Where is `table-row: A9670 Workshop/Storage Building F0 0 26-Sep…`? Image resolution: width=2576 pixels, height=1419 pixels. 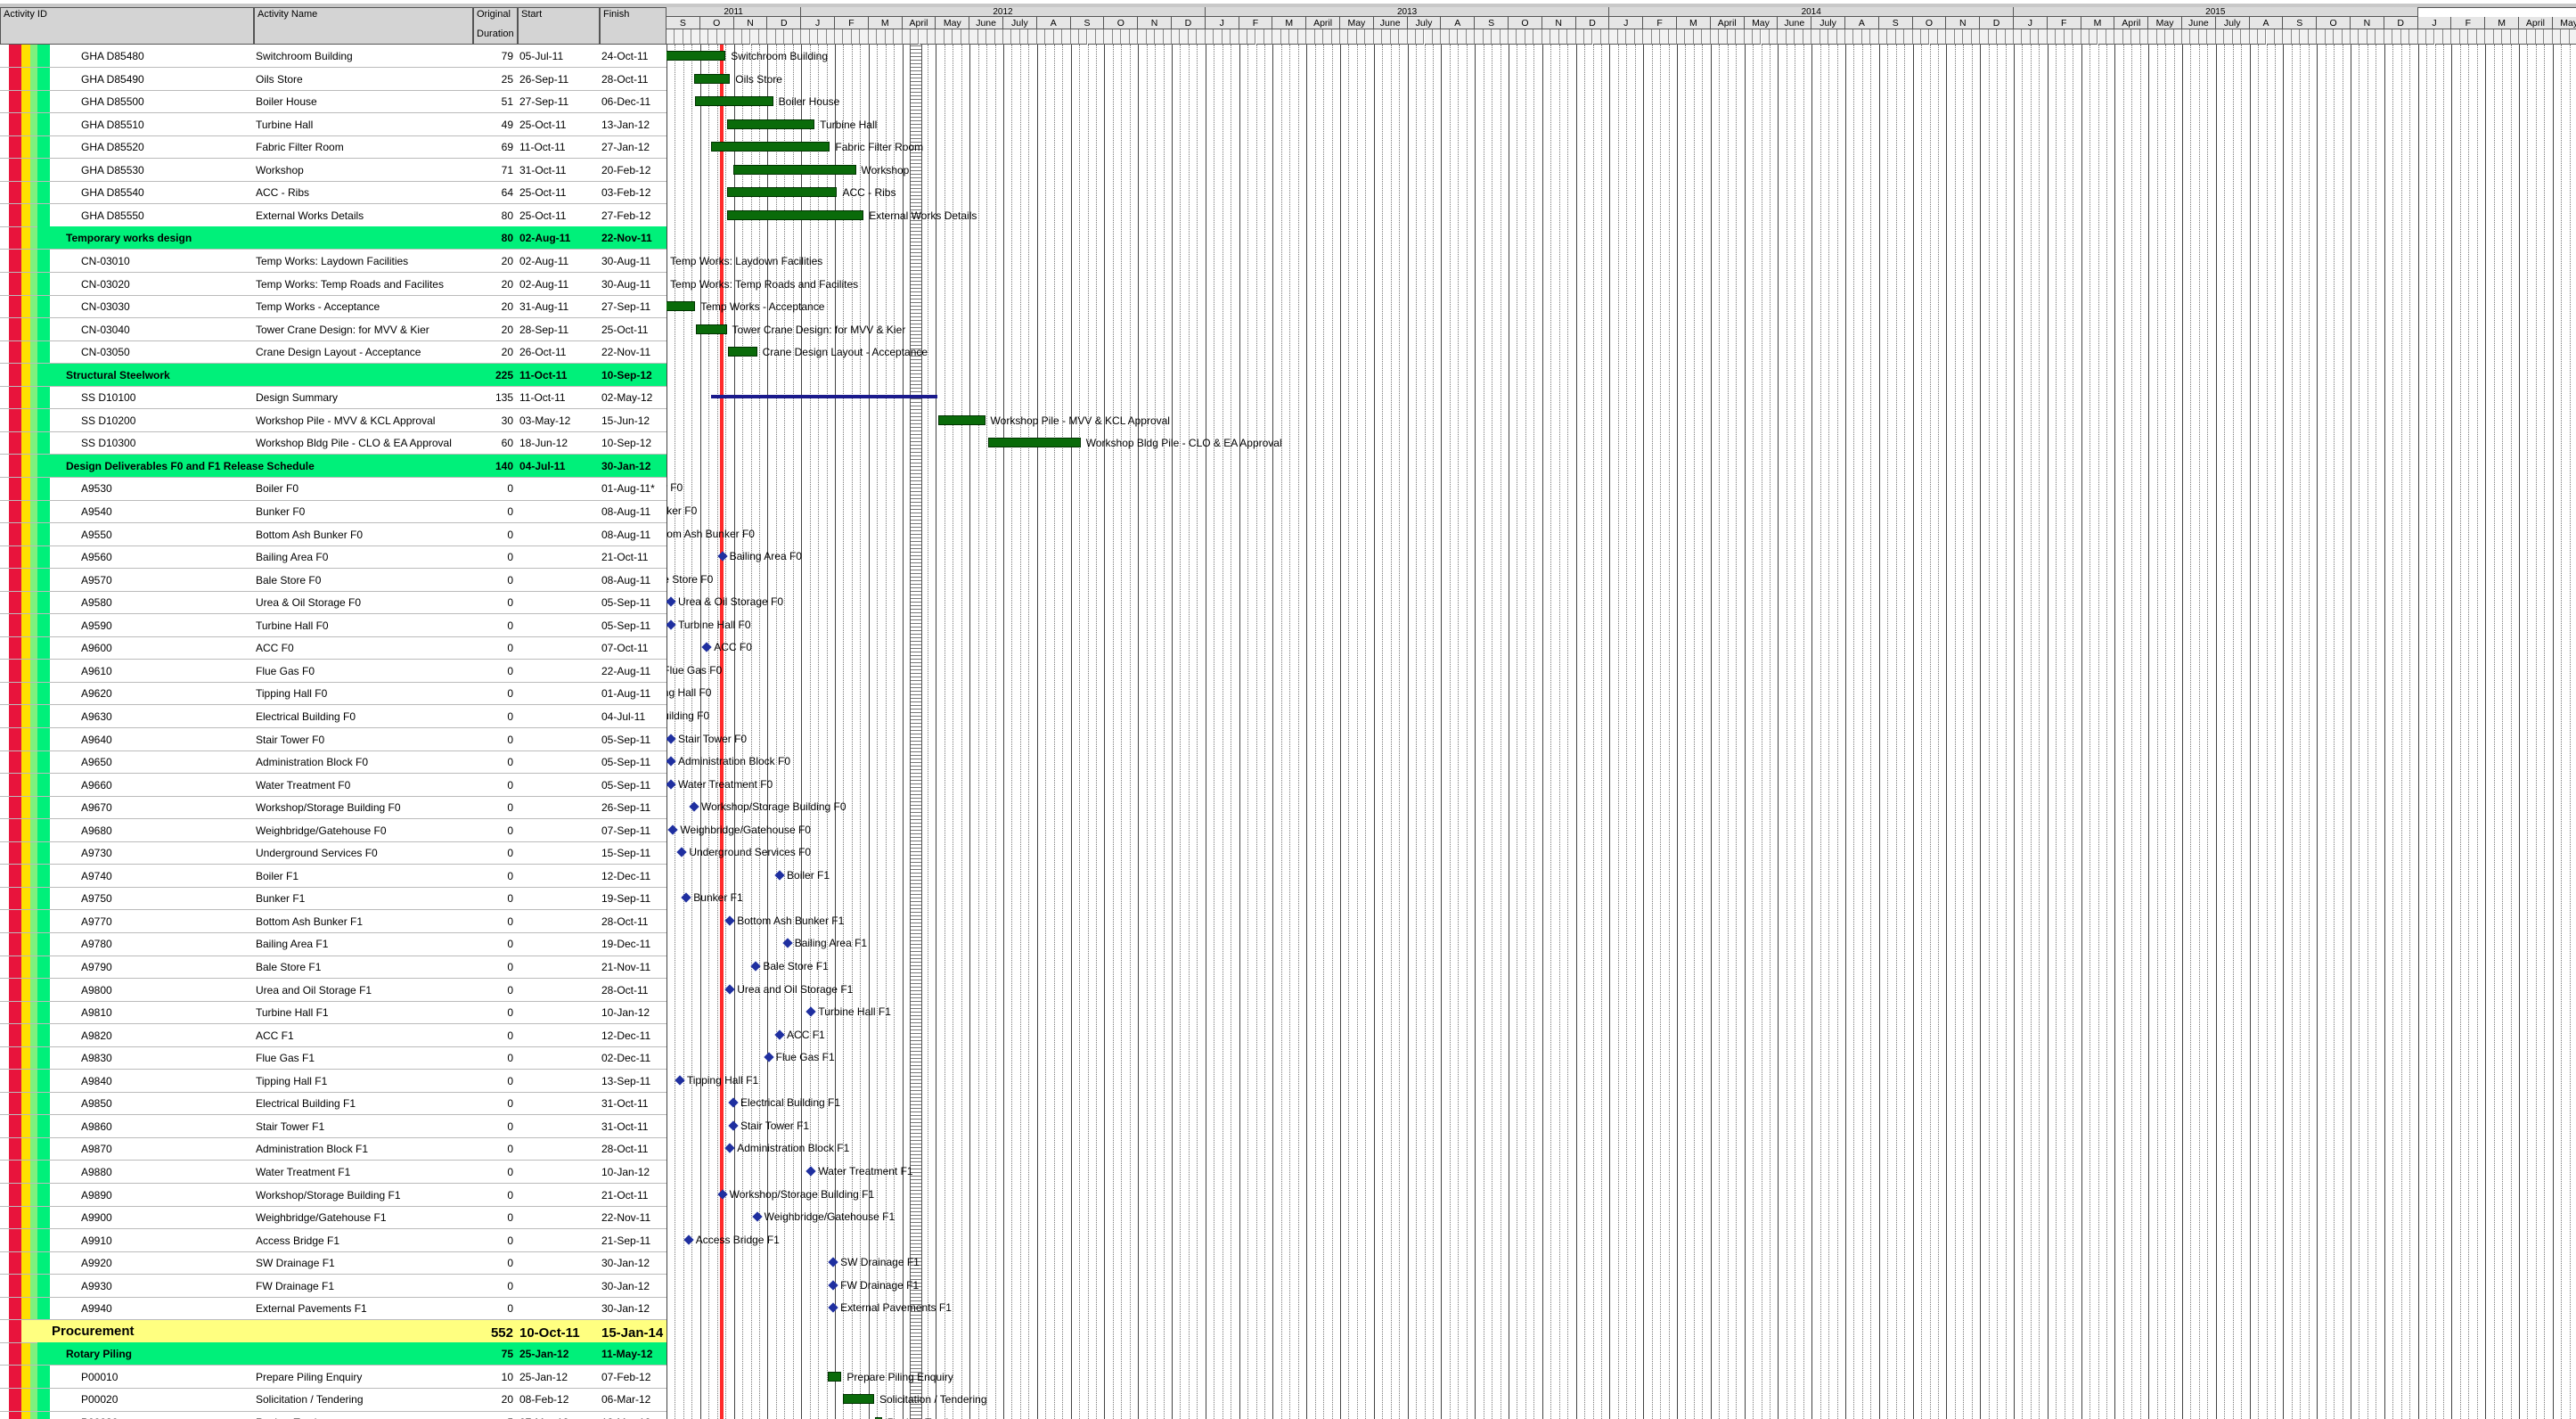
table-row: A9670 Workshop/Storage Building F0 0 26-Sep… is located at coordinates (333, 807).